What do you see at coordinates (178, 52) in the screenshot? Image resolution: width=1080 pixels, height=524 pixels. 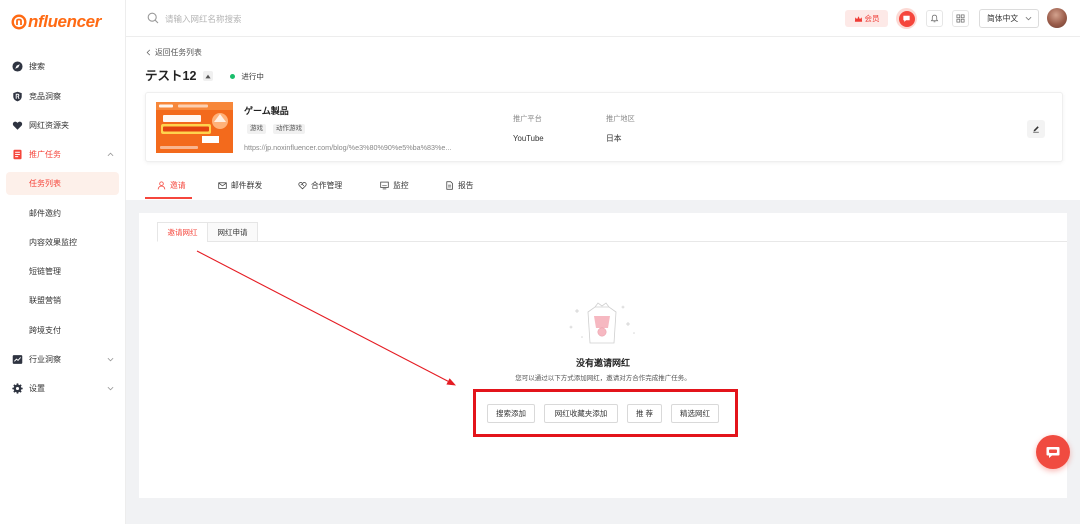 I see `back-label: 返回任务列表` at bounding box center [178, 52].